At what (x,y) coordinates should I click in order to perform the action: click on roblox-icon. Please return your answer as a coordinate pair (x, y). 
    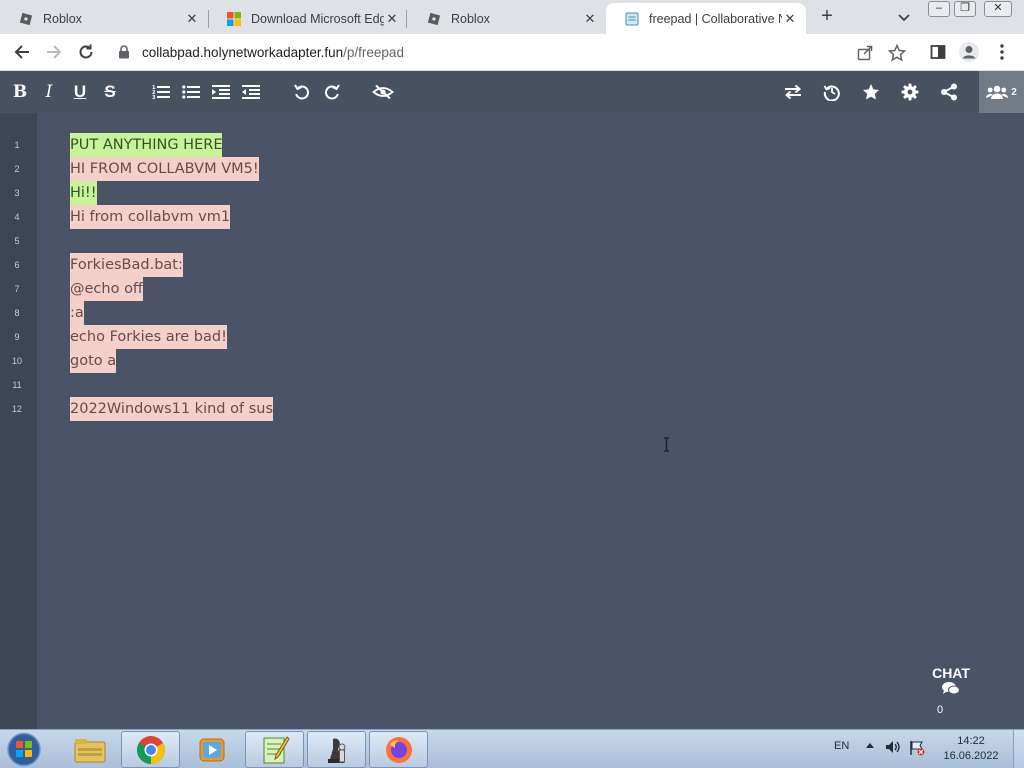
    Looking at the image, I should click on (434, 18).